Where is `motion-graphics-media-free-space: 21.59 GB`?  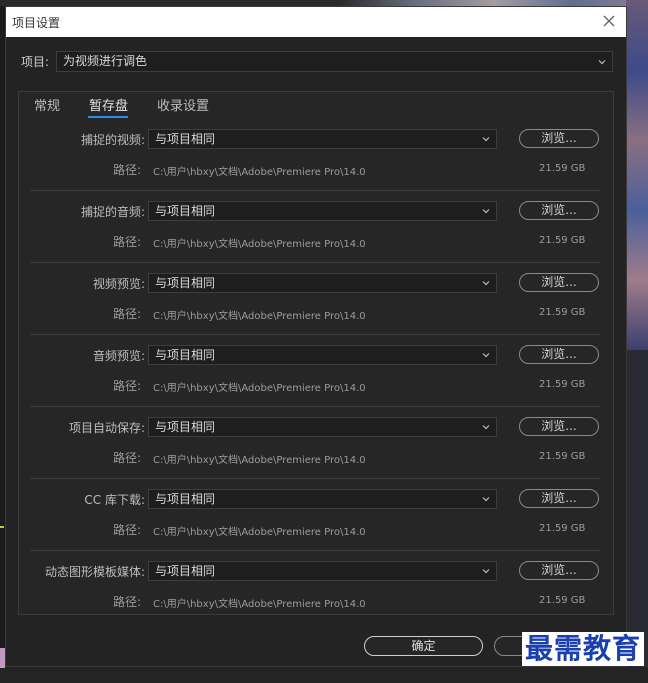 motion-graphics-media-free-space: 21.59 GB is located at coordinates (562, 600).